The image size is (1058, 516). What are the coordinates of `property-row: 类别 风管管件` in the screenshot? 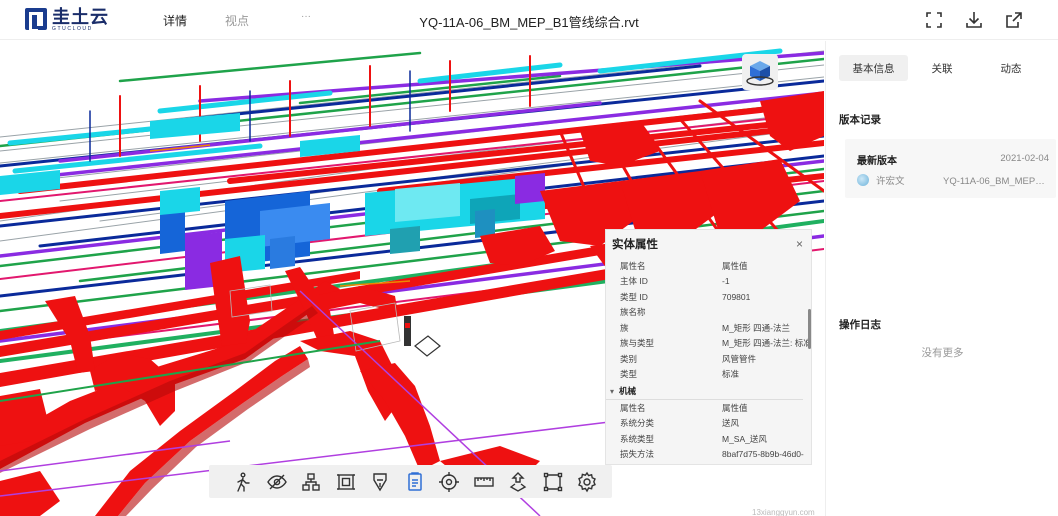 It's located at (688, 358).